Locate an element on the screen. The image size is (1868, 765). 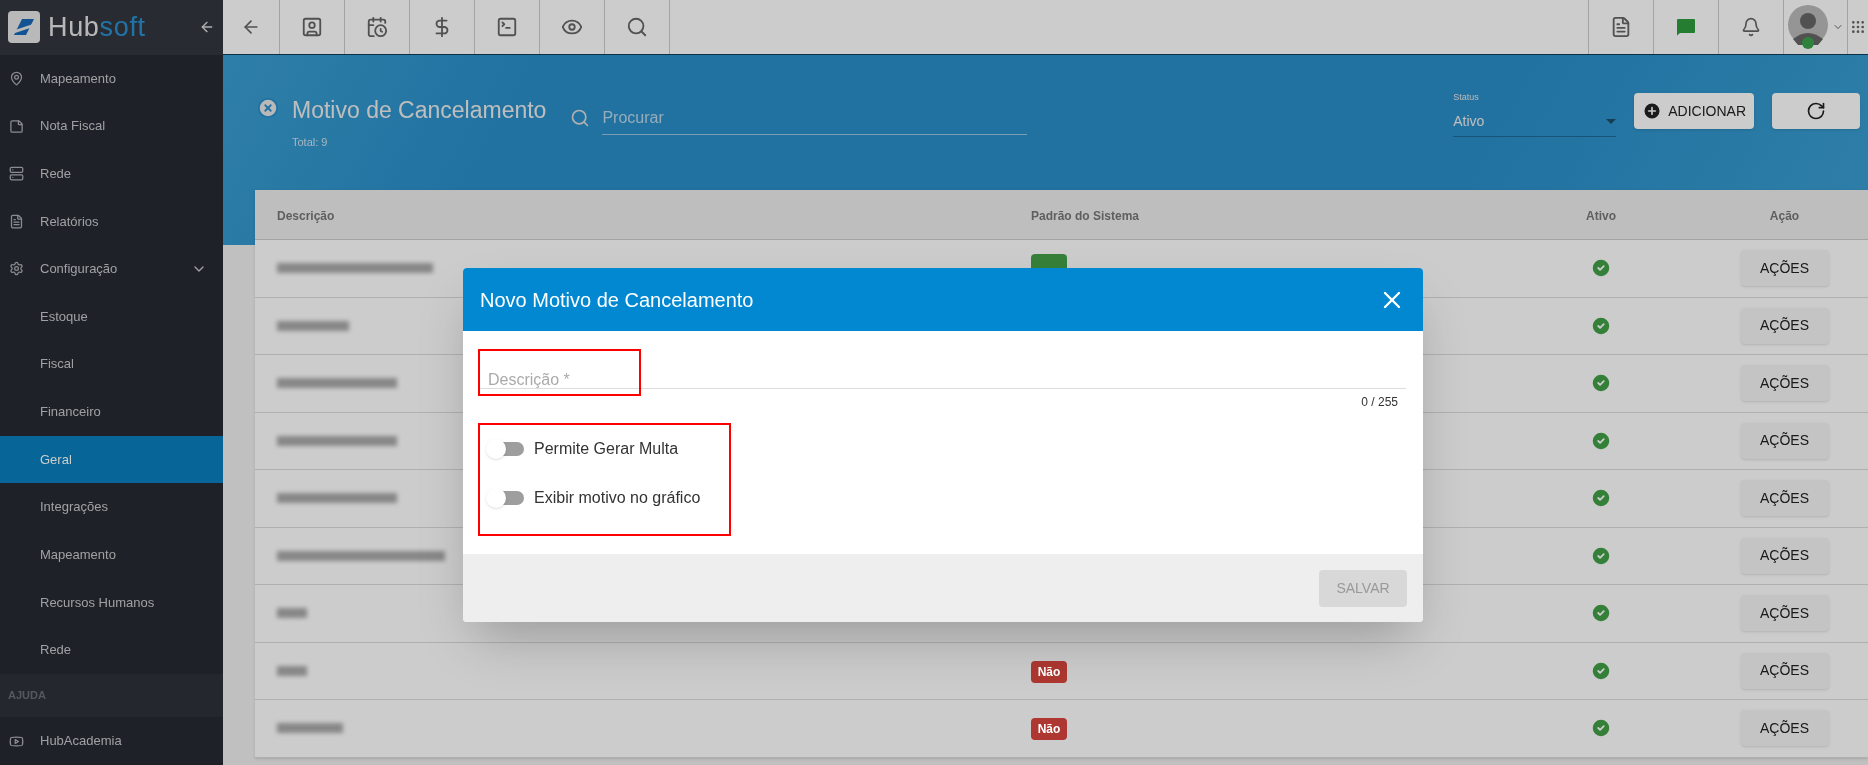
toggle-label: Exibir motivo no gráfico is located at coordinates (617, 498).